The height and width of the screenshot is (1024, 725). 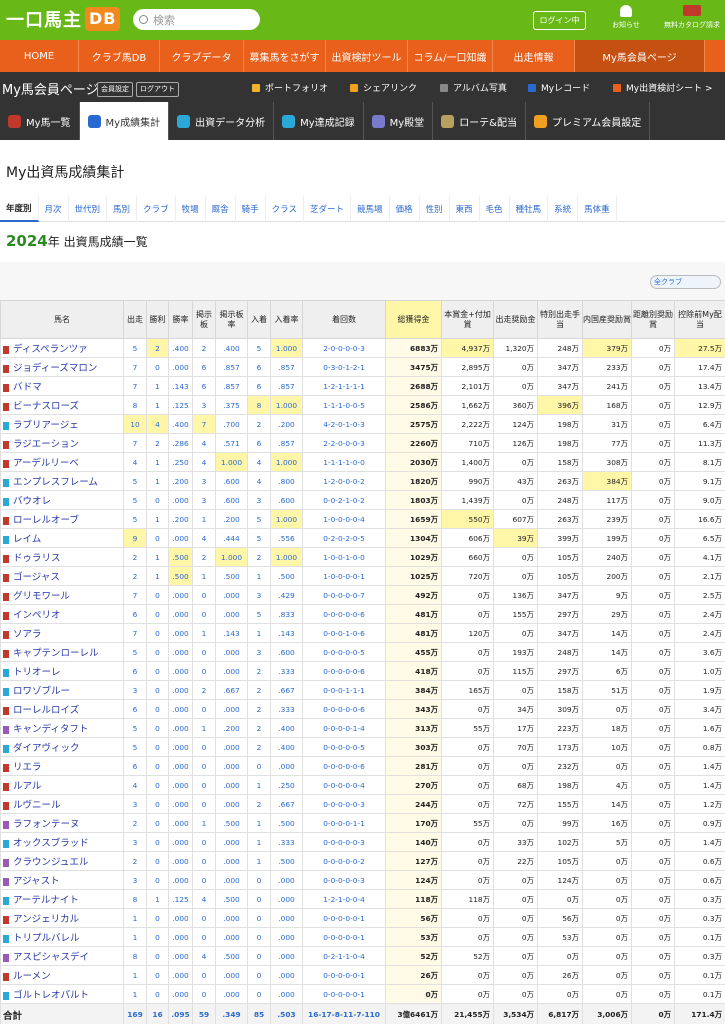 What do you see at coordinates (62, 633) in the screenshot?
I see `horse-name-cell: ソアラ` at bounding box center [62, 633].